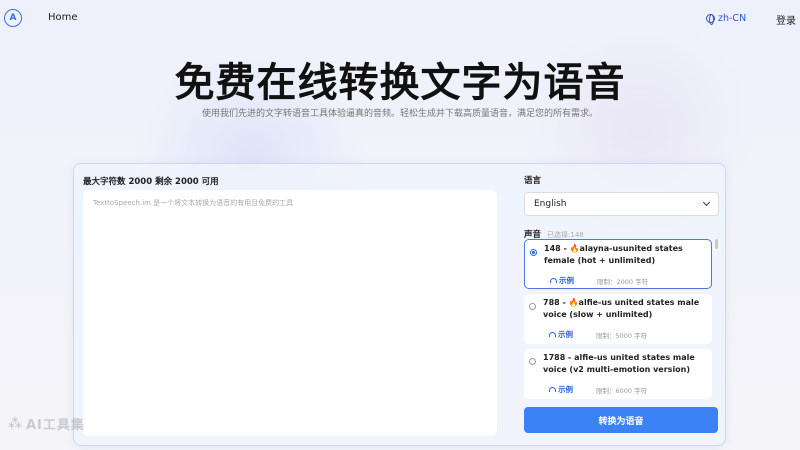 The height and width of the screenshot is (450, 800). I want to click on language-switcher: zh-CN, so click(726, 19).